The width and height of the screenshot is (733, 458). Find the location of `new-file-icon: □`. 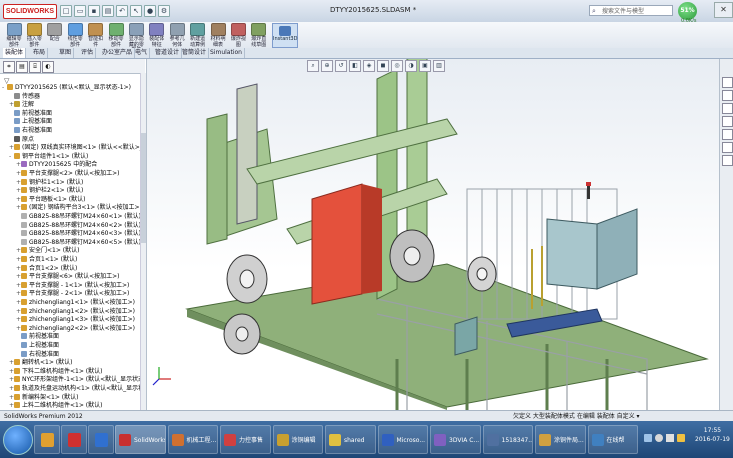

new-file-icon: □ is located at coordinates (66, 11).